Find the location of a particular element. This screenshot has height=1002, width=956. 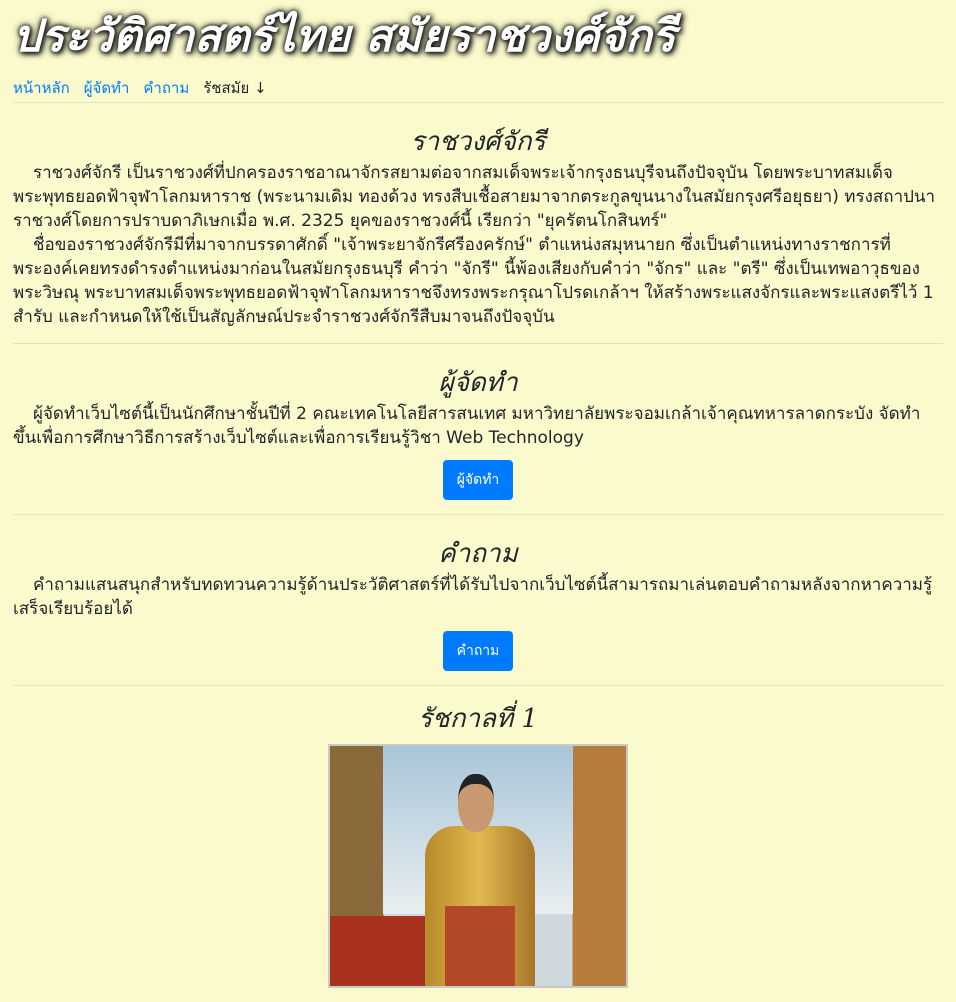

site-title: ประวัติศาสตร์ไทย สมัยราชวงศ์จักรี is located at coordinates (344, 36).